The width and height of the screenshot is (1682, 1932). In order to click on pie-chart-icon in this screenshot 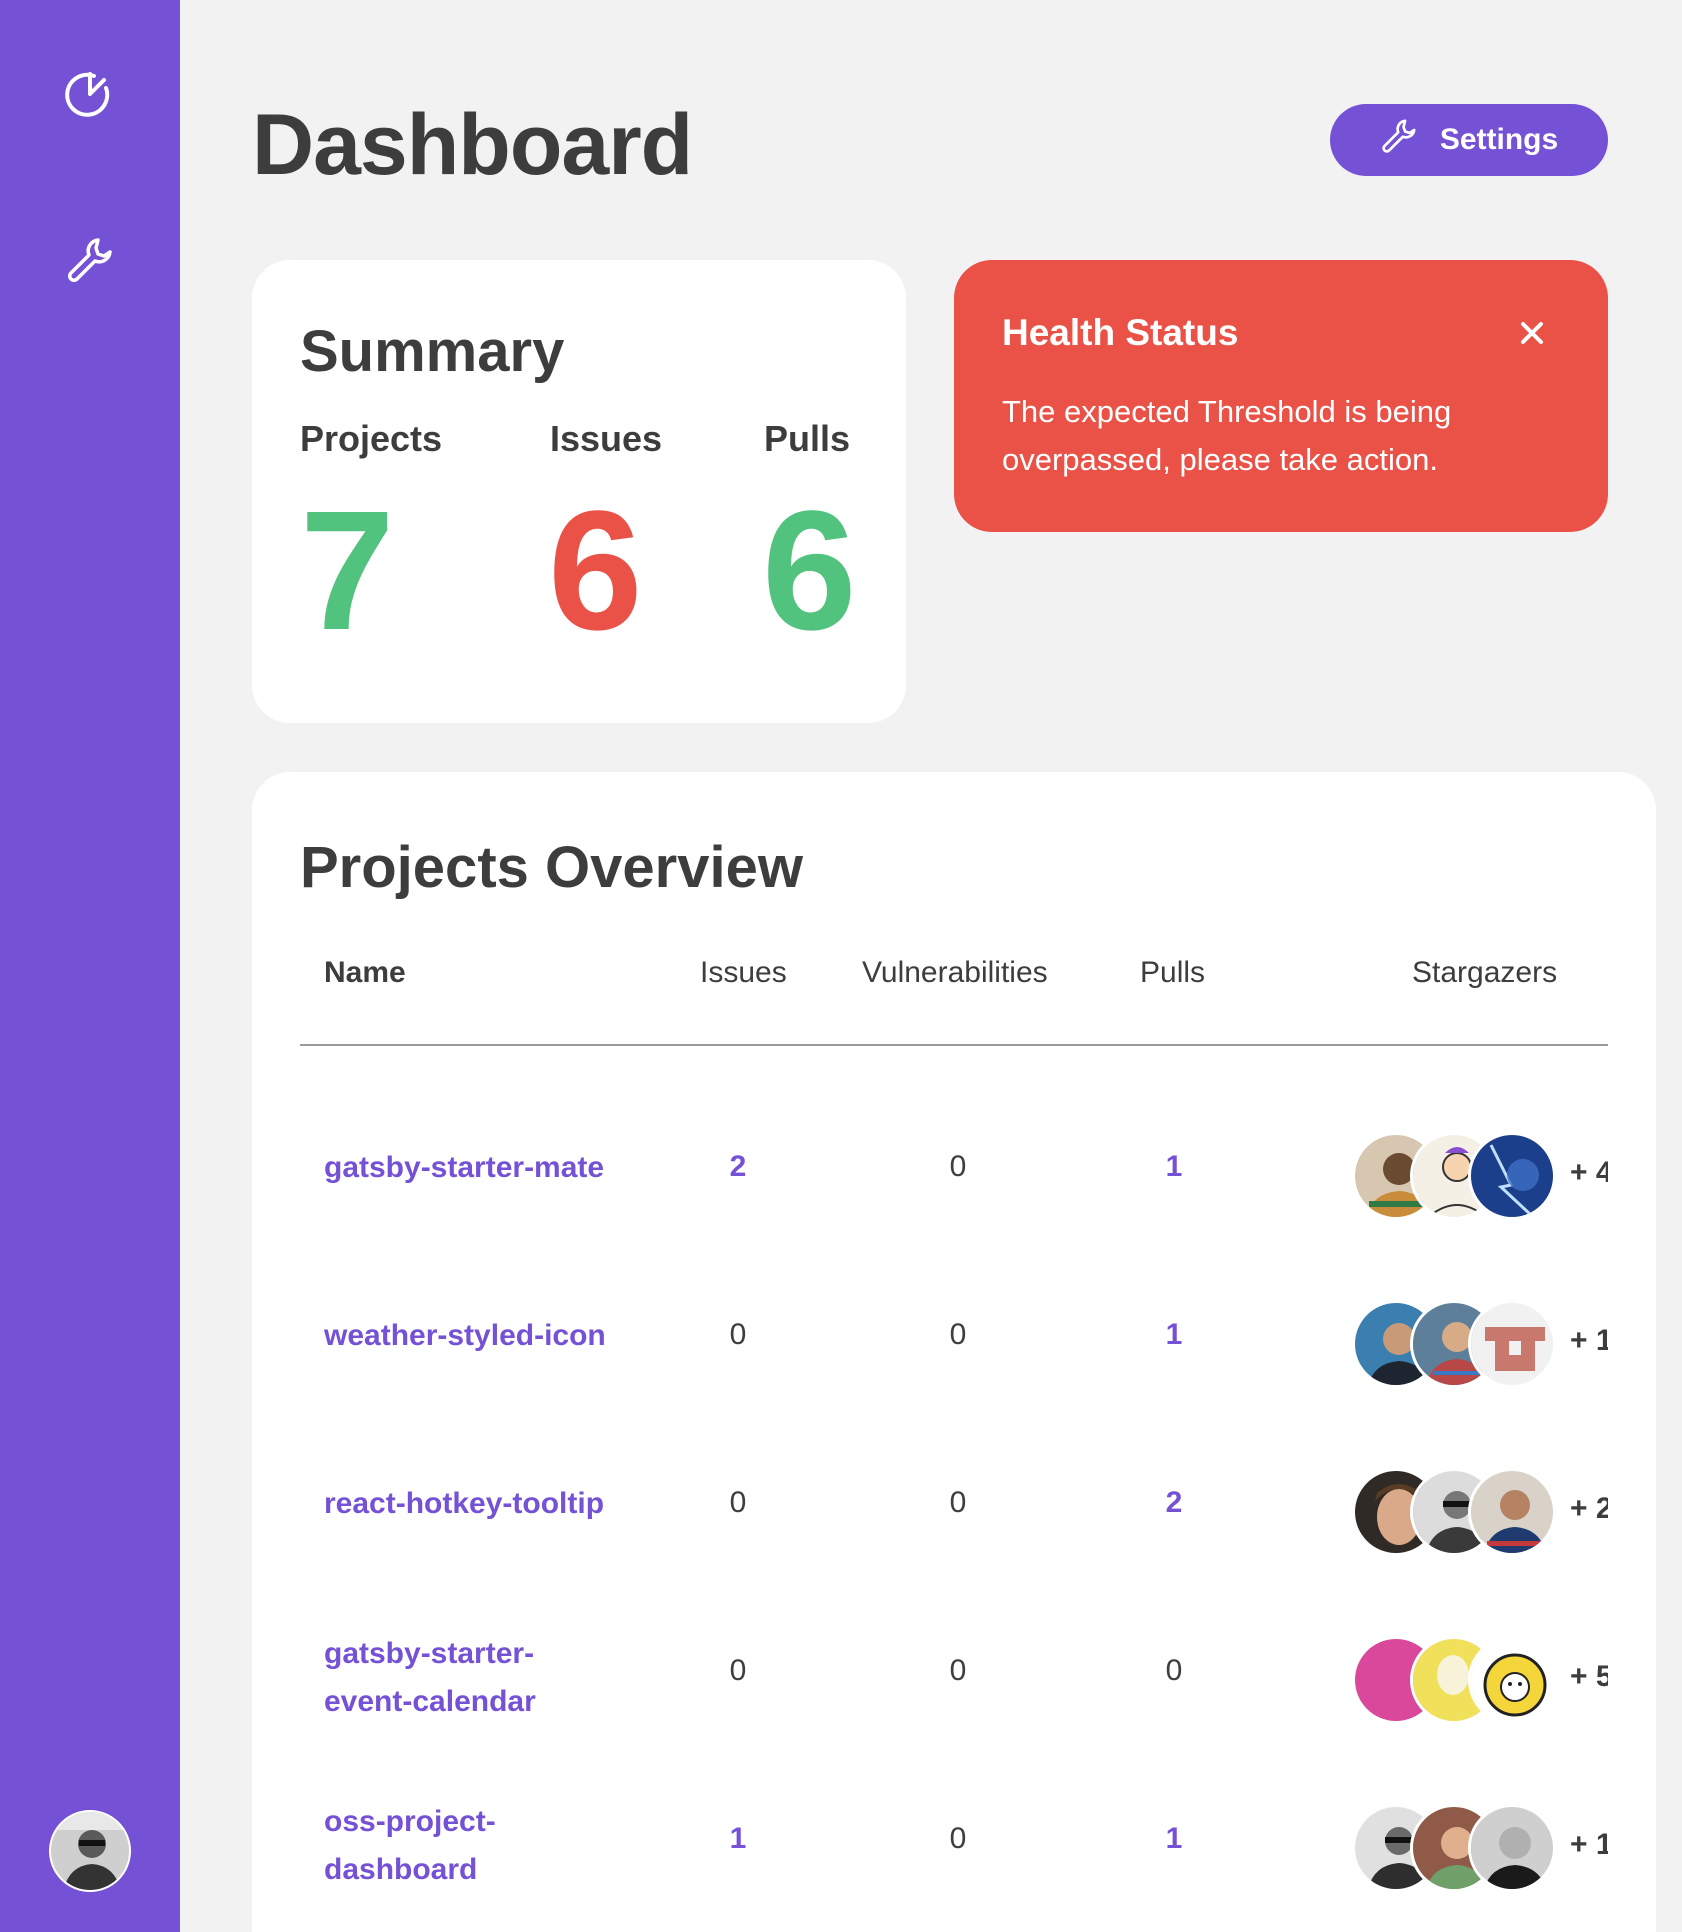, I will do `click(90, 94)`.